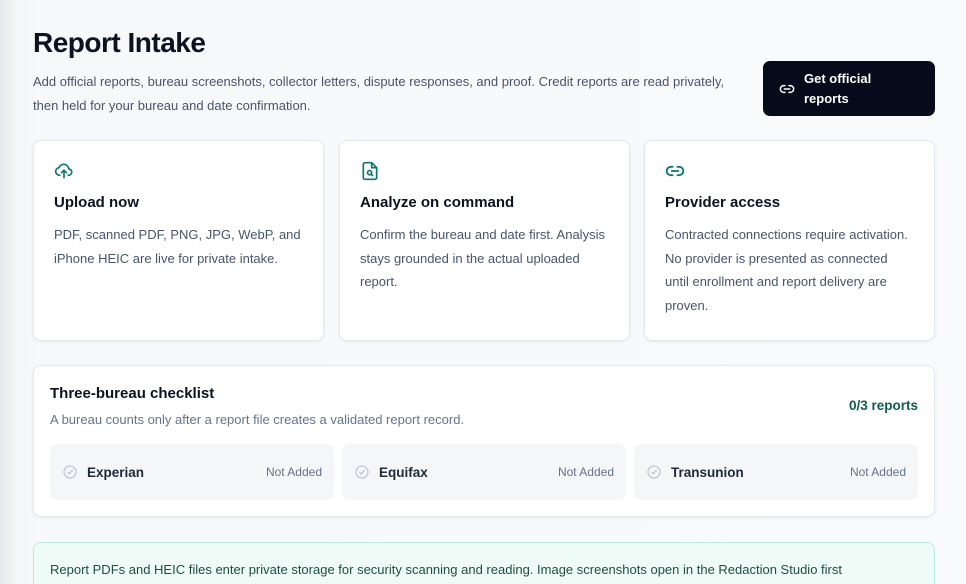 This screenshot has height=584, width=966. What do you see at coordinates (178, 172) in the screenshot?
I see `cloud-upload-icon` at bounding box center [178, 172].